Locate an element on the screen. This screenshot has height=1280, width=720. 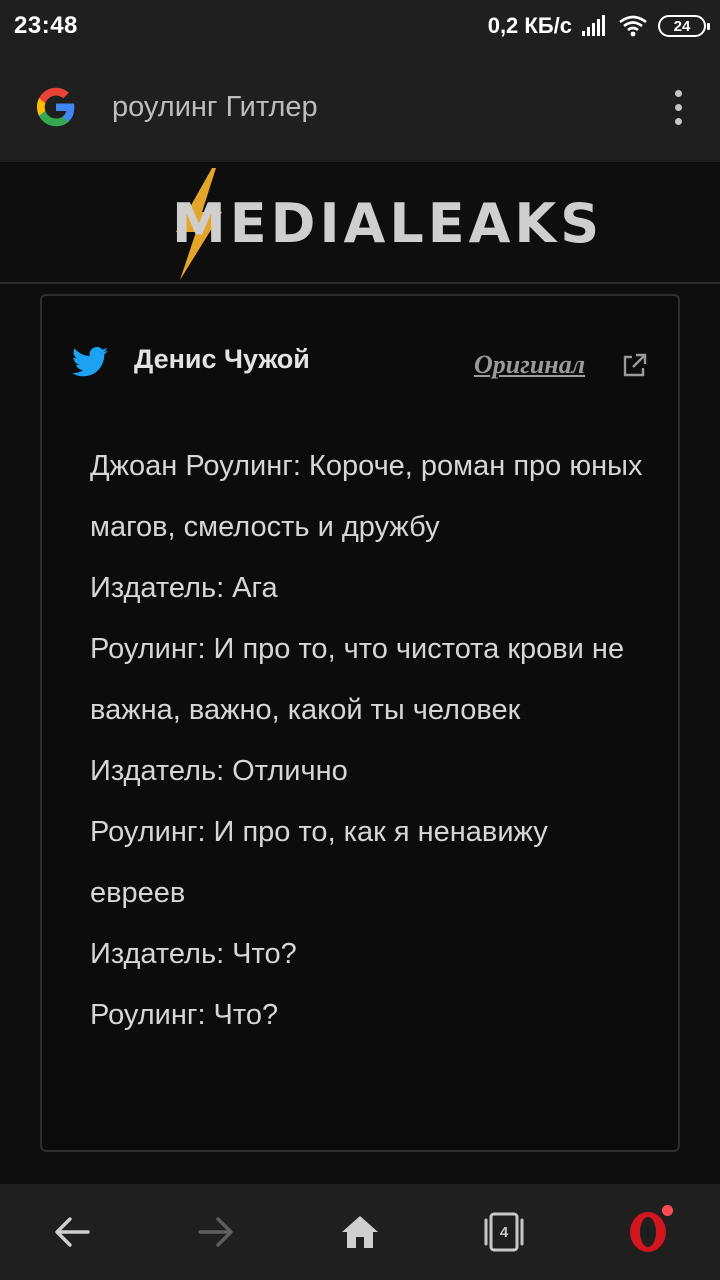
external-link-icon is located at coordinates (634, 366).